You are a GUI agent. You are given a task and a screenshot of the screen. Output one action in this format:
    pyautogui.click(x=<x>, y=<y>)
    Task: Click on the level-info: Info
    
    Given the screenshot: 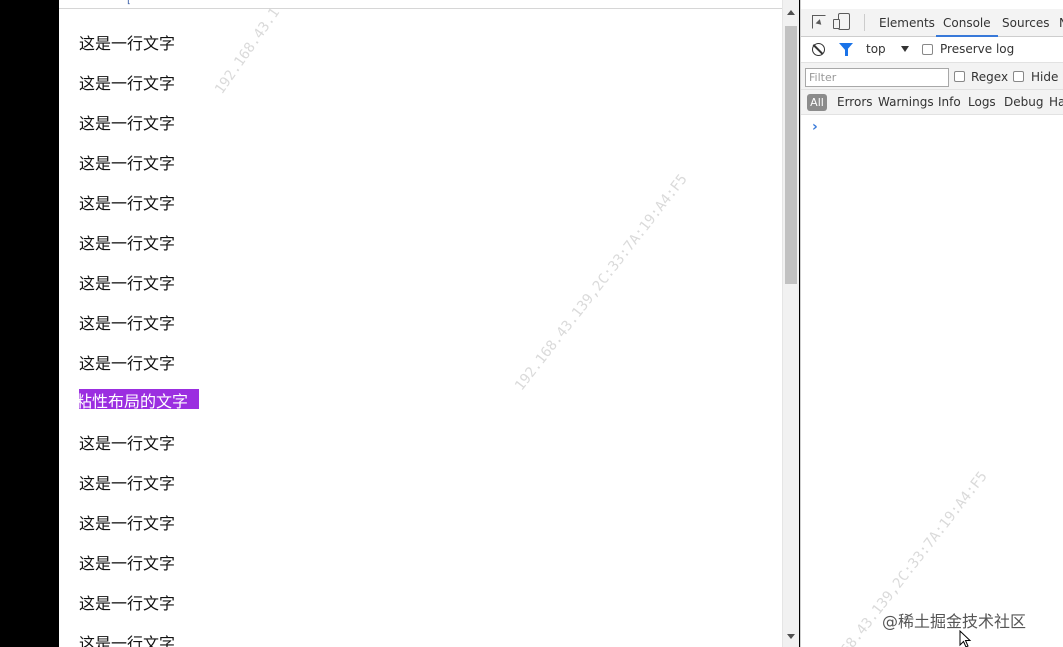 What is the action you would take?
    pyautogui.click(x=949, y=102)
    